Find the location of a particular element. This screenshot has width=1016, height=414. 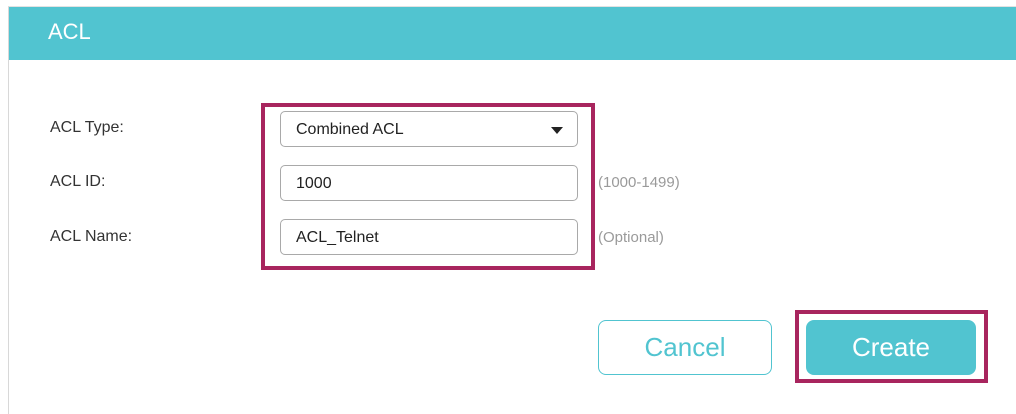

acl-name-hint: (Optional) is located at coordinates (631, 237).